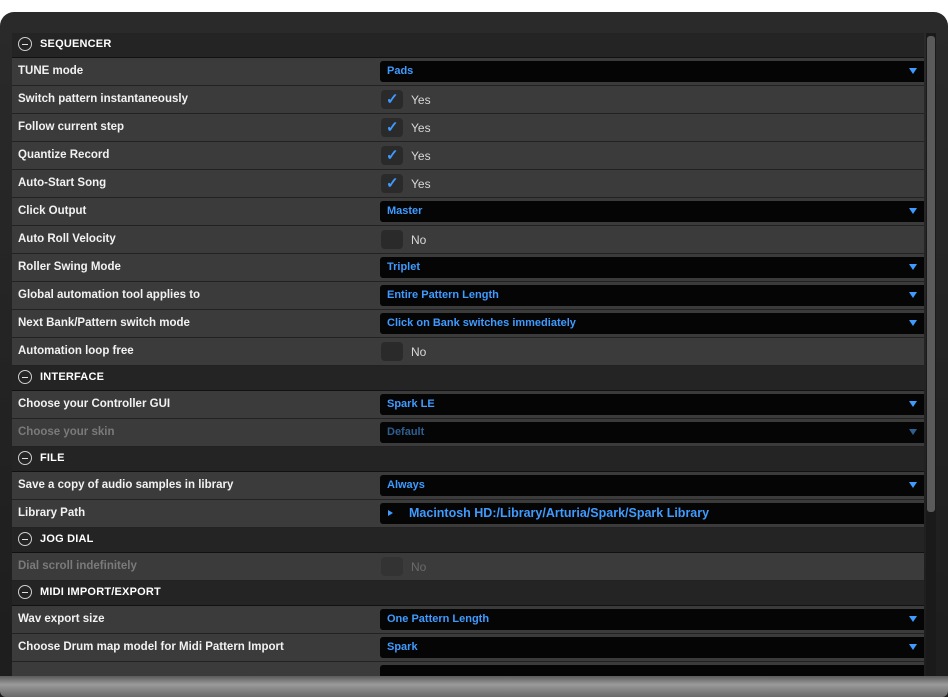 This screenshot has height=697, width=948. I want to click on roller-swing-dropdown: Triplet, so click(652, 267).